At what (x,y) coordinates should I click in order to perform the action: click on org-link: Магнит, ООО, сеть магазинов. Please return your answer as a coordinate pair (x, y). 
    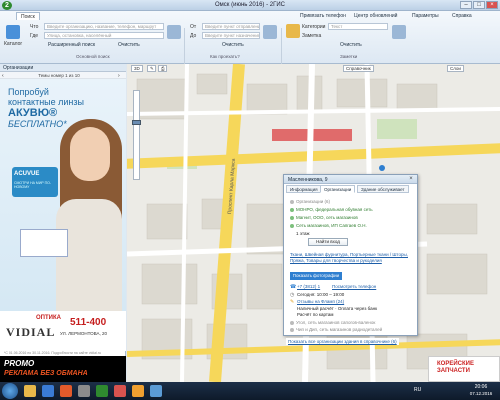
    Looking at the image, I should click on (327, 217).